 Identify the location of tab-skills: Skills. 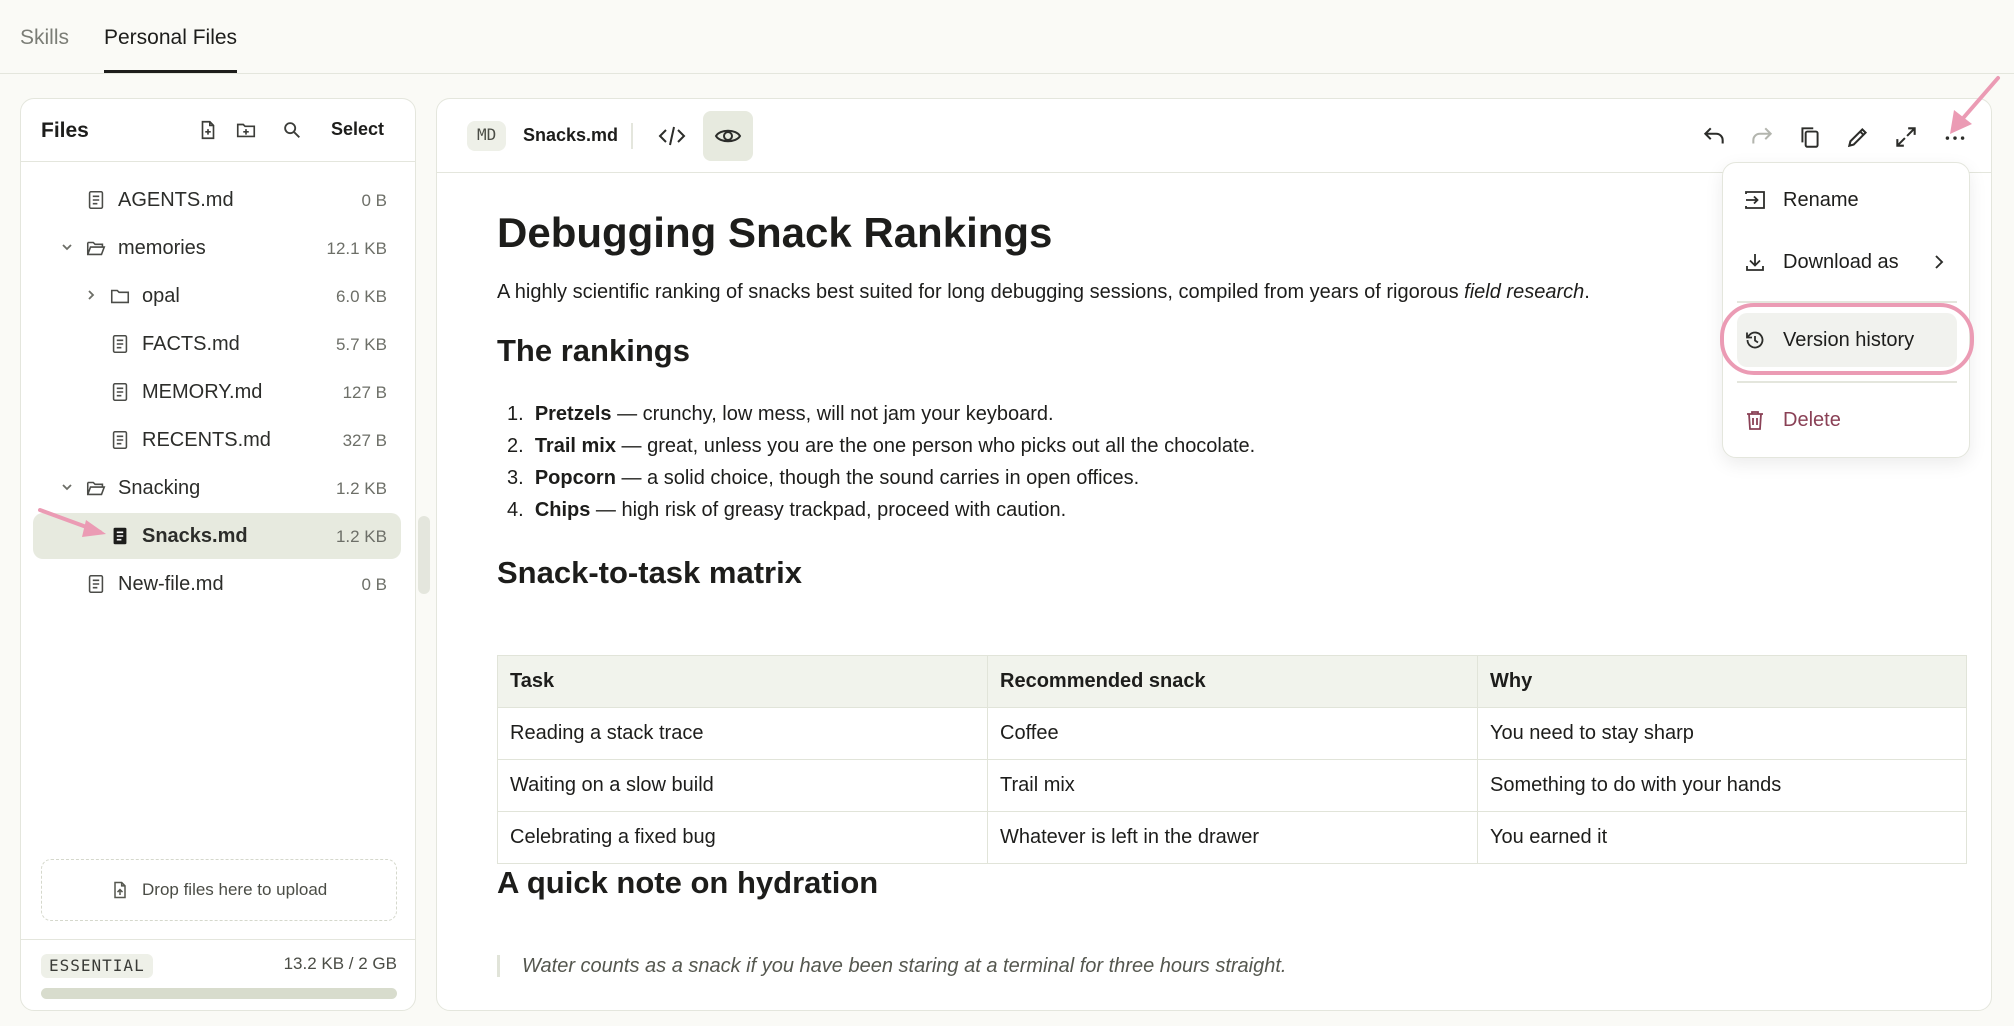
(44, 38).